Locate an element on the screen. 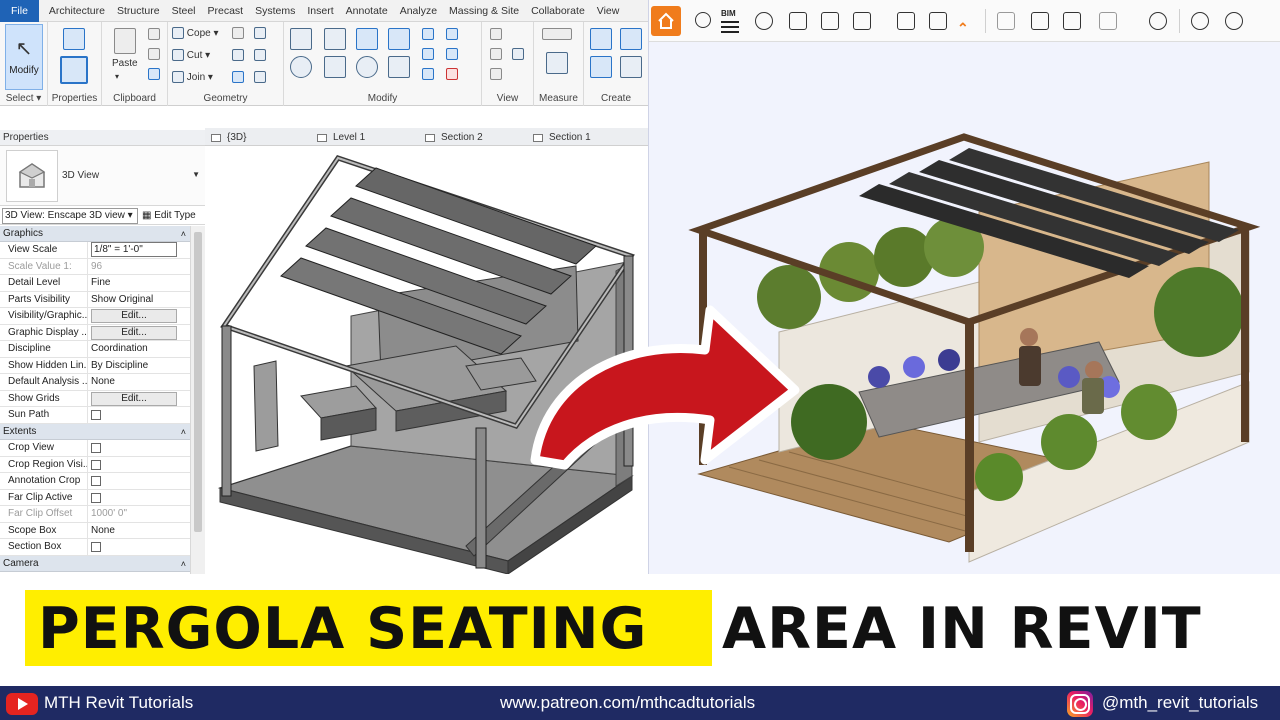 This screenshot has width=1280, height=720. select-dropdown: Select ▾ is located at coordinates (23, 98).